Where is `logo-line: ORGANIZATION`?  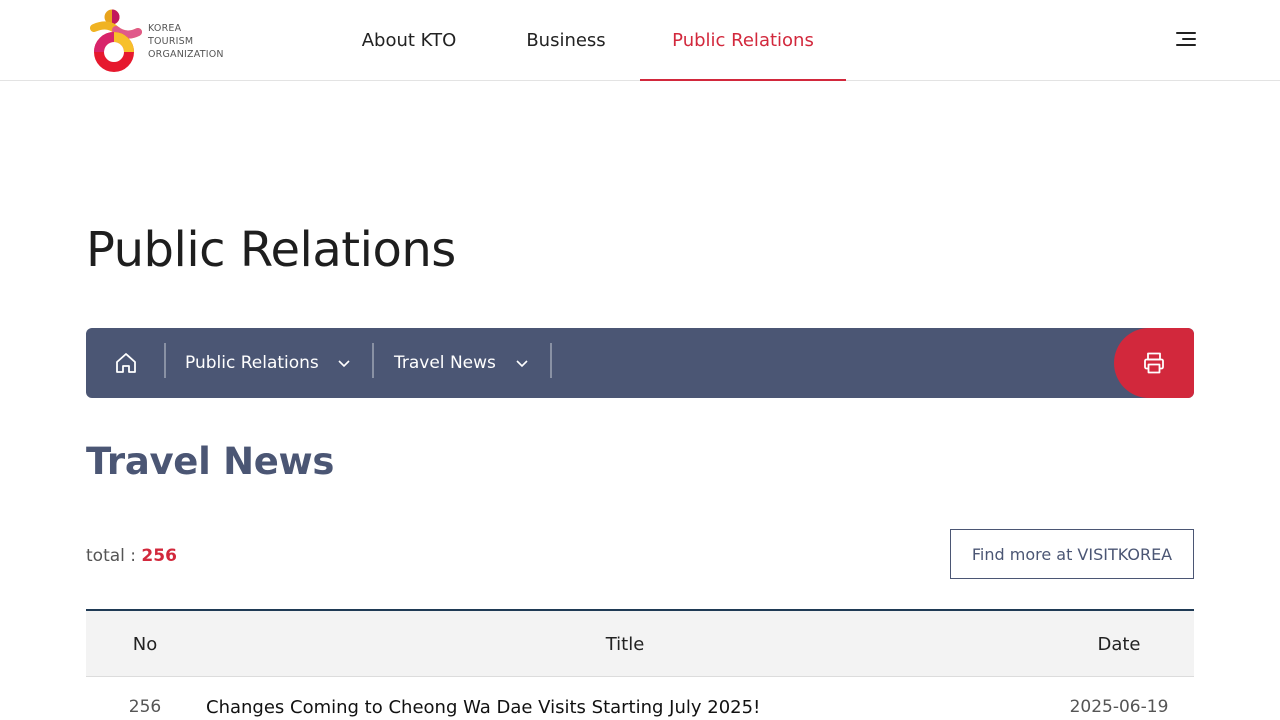
logo-line: ORGANIZATION is located at coordinates (186, 54).